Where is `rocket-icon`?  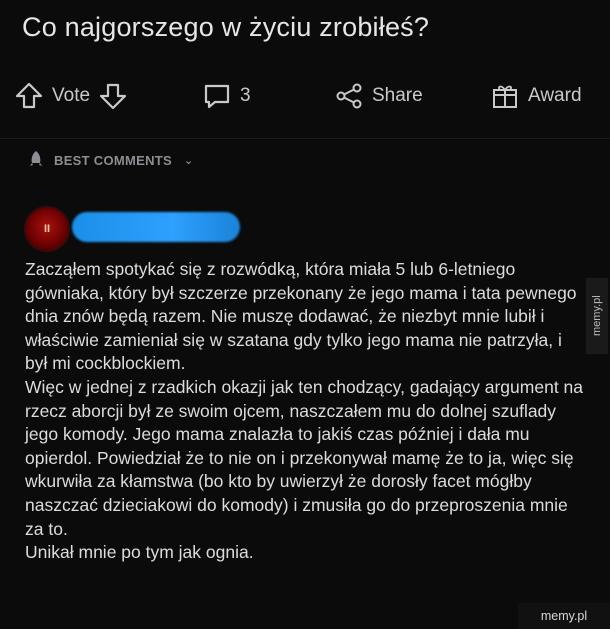
rocket-icon is located at coordinates (36, 160).